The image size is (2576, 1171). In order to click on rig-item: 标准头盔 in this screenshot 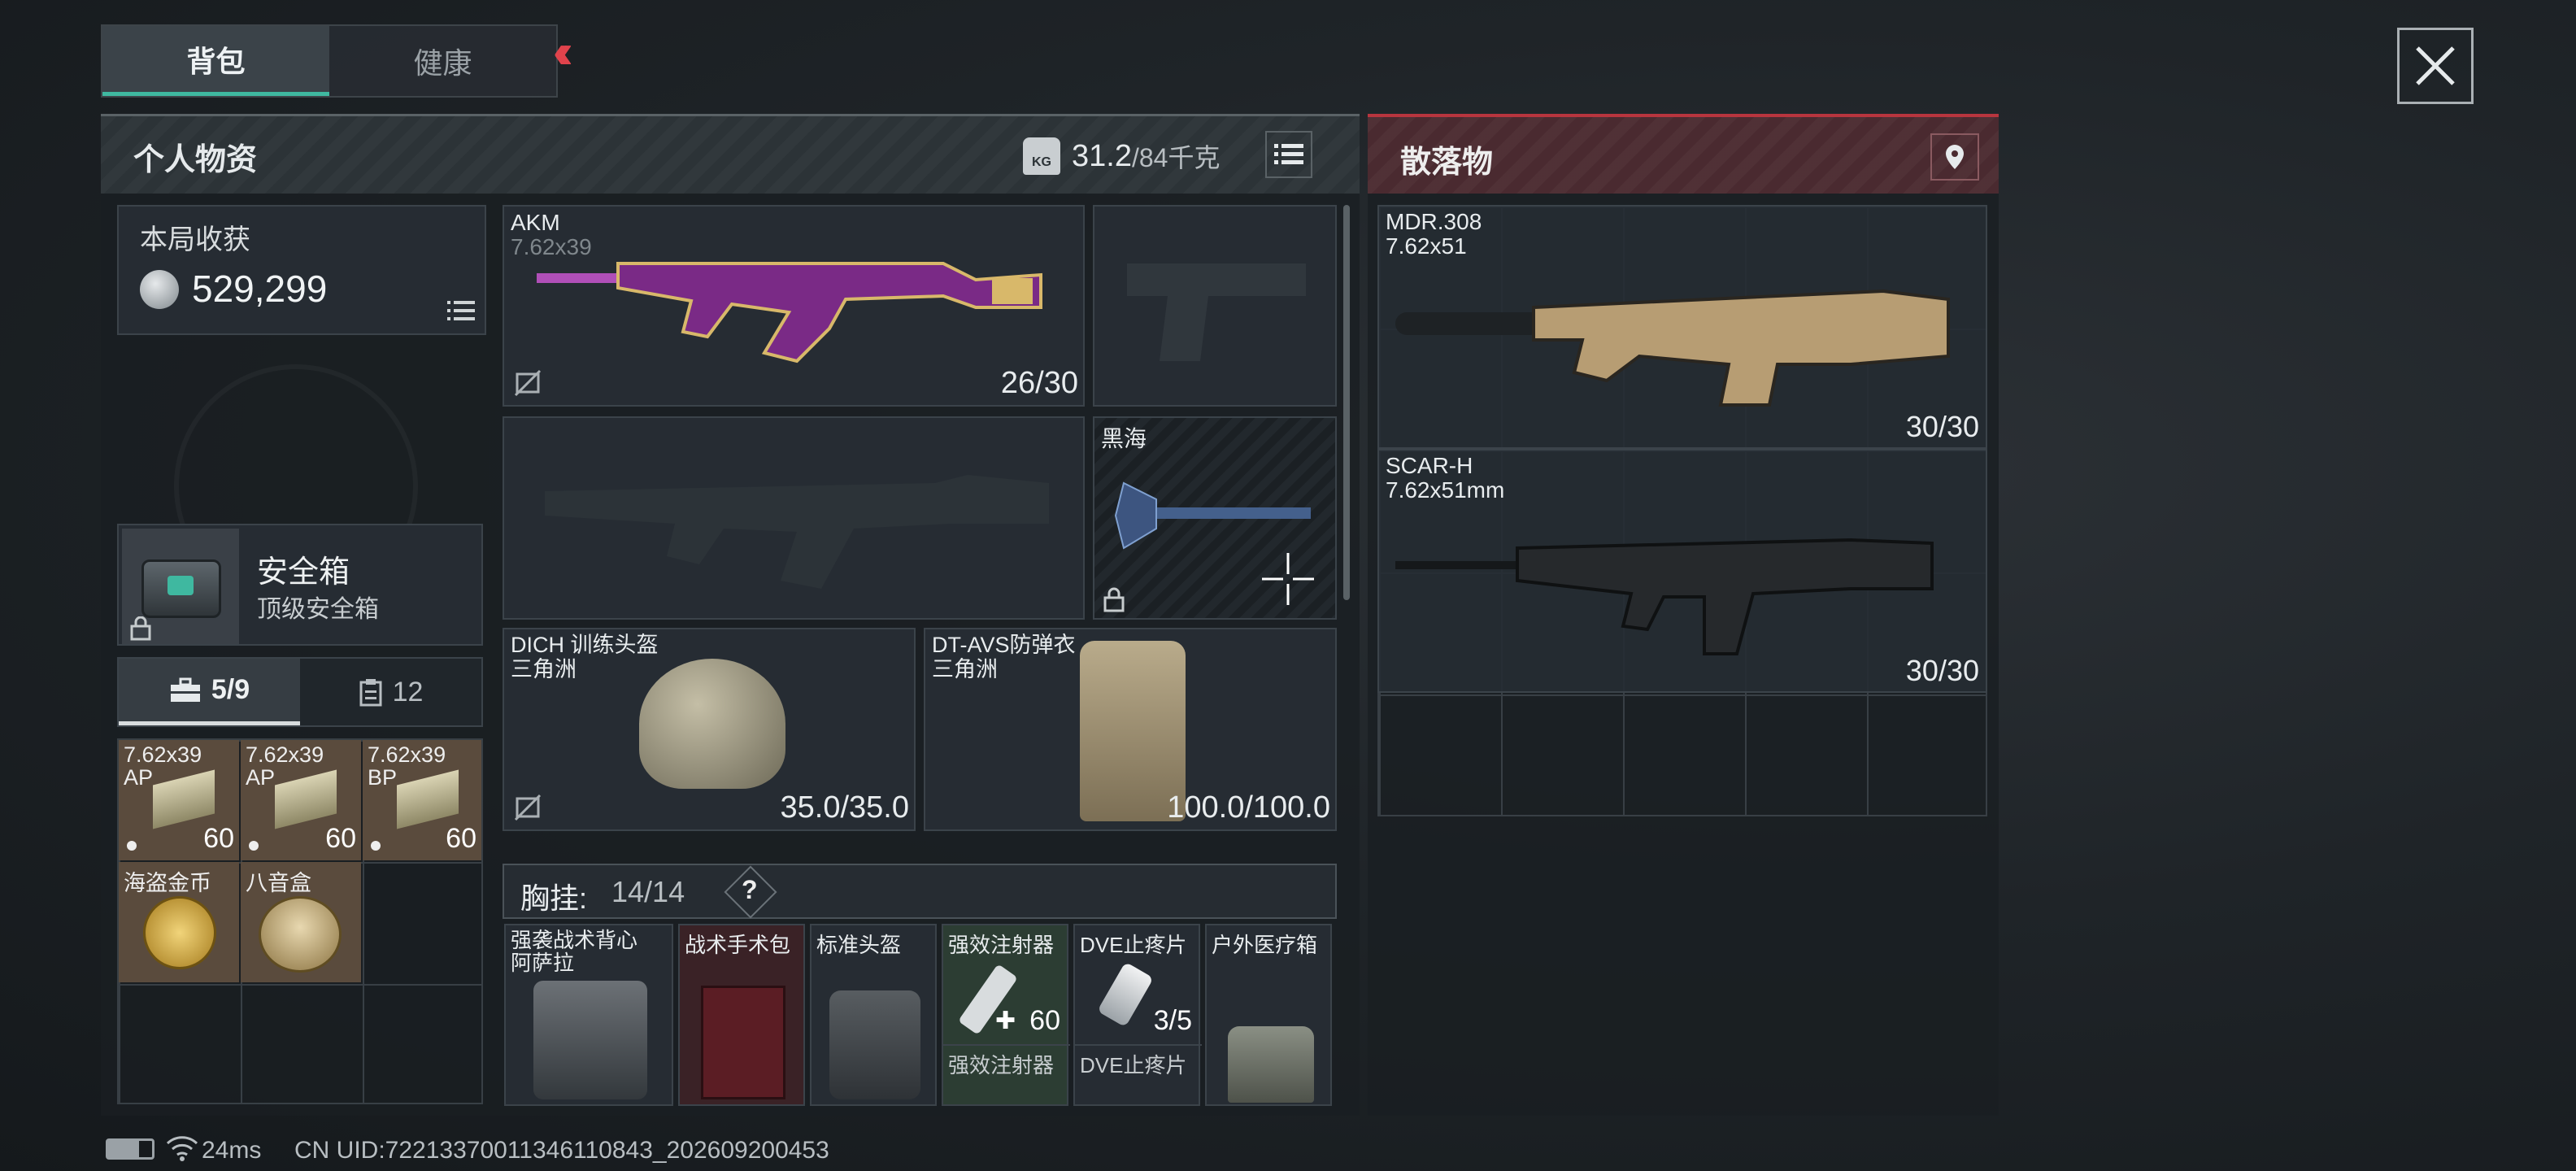, I will do `click(873, 1015)`.